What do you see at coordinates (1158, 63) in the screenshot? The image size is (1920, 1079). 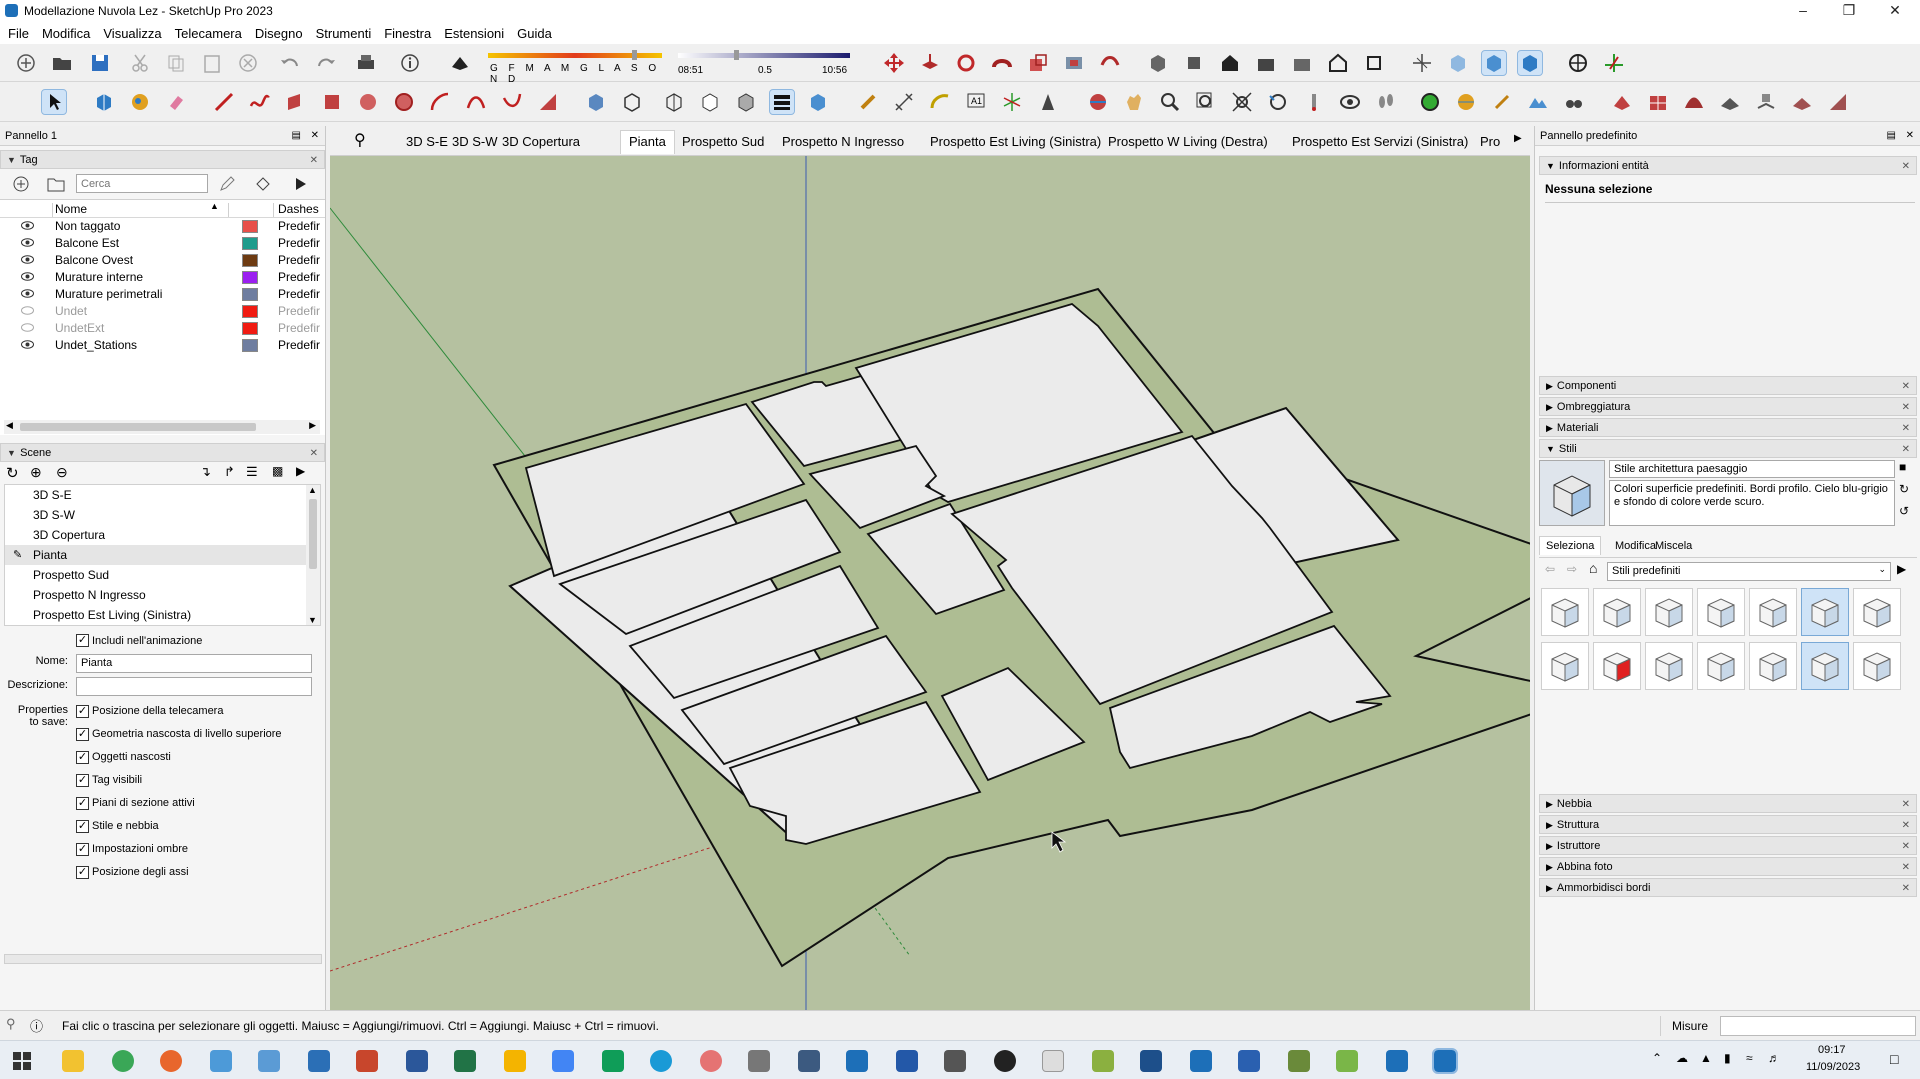 I see `iso-view-icon` at bounding box center [1158, 63].